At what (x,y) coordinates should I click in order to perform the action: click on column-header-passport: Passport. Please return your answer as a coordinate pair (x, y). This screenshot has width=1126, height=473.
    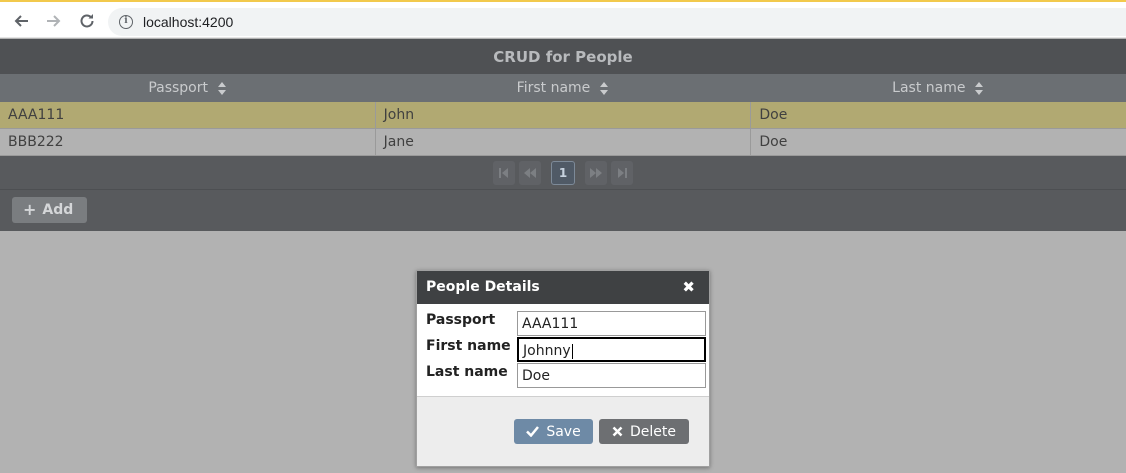
    Looking at the image, I should click on (187, 88).